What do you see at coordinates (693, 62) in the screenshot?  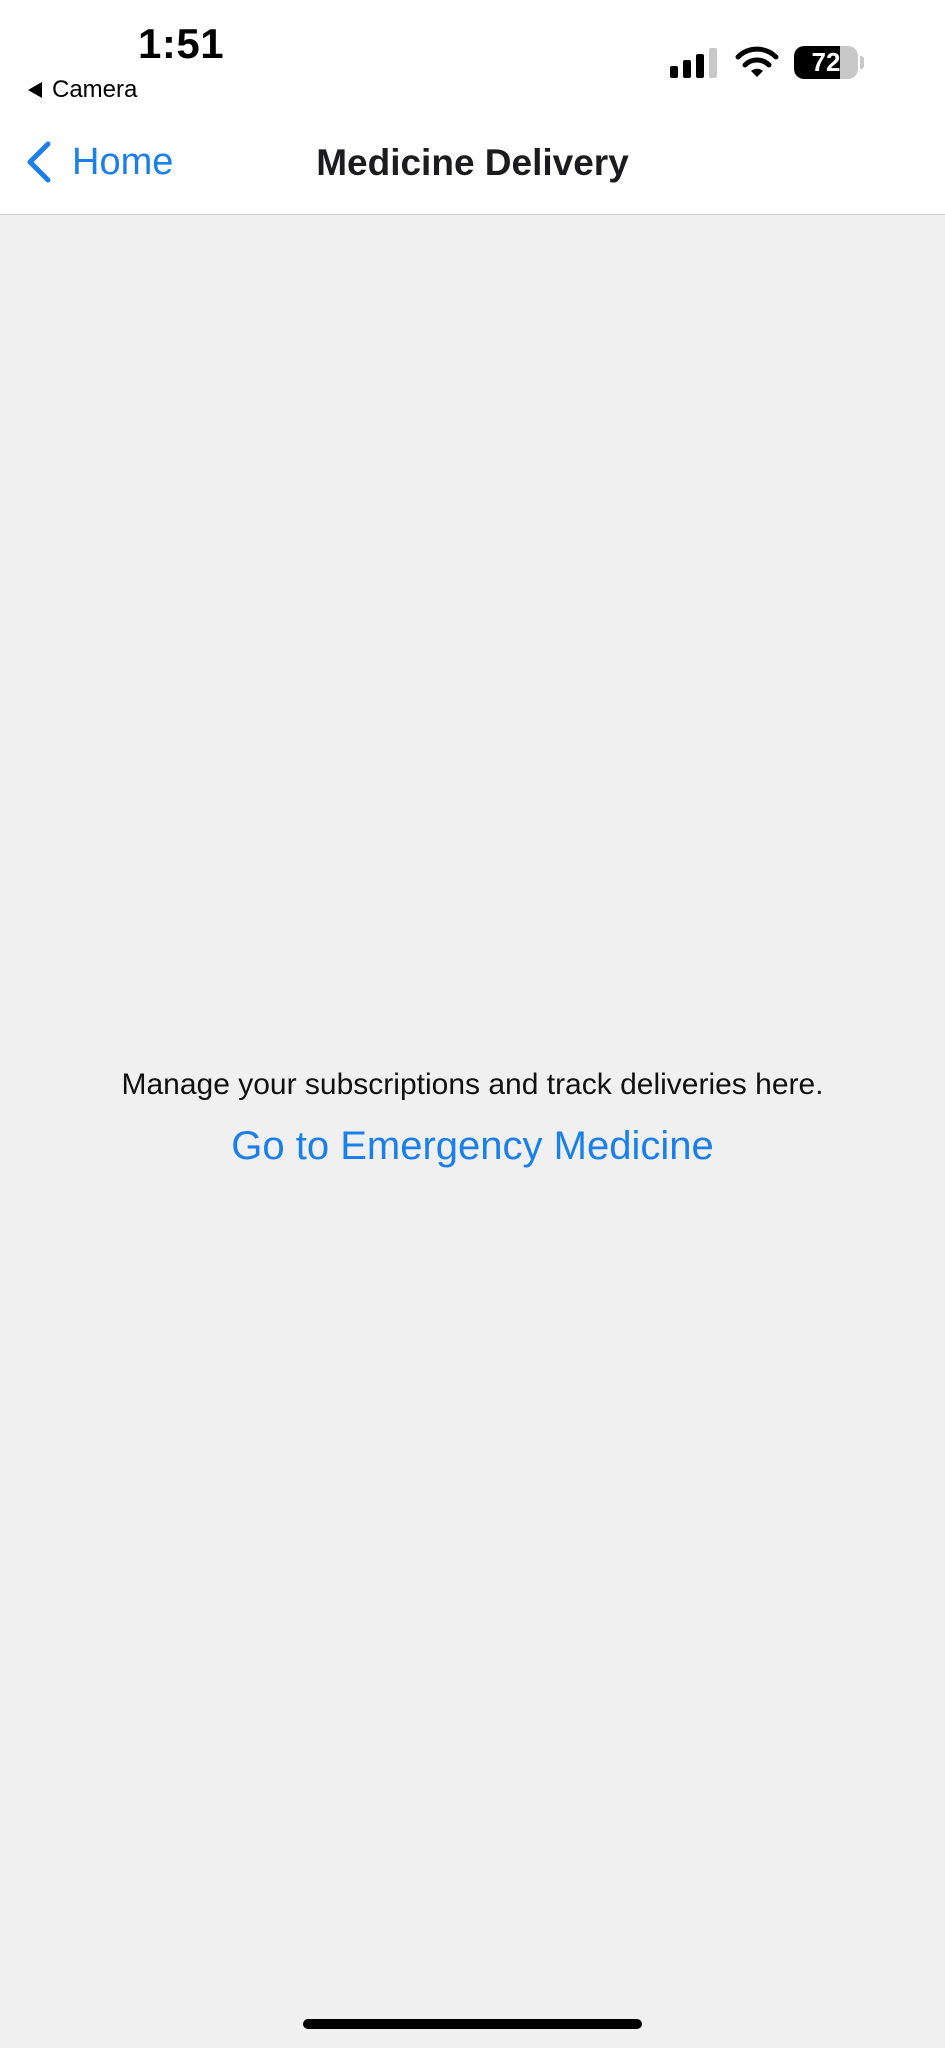 I see `cellular-signal-icon` at bounding box center [693, 62].